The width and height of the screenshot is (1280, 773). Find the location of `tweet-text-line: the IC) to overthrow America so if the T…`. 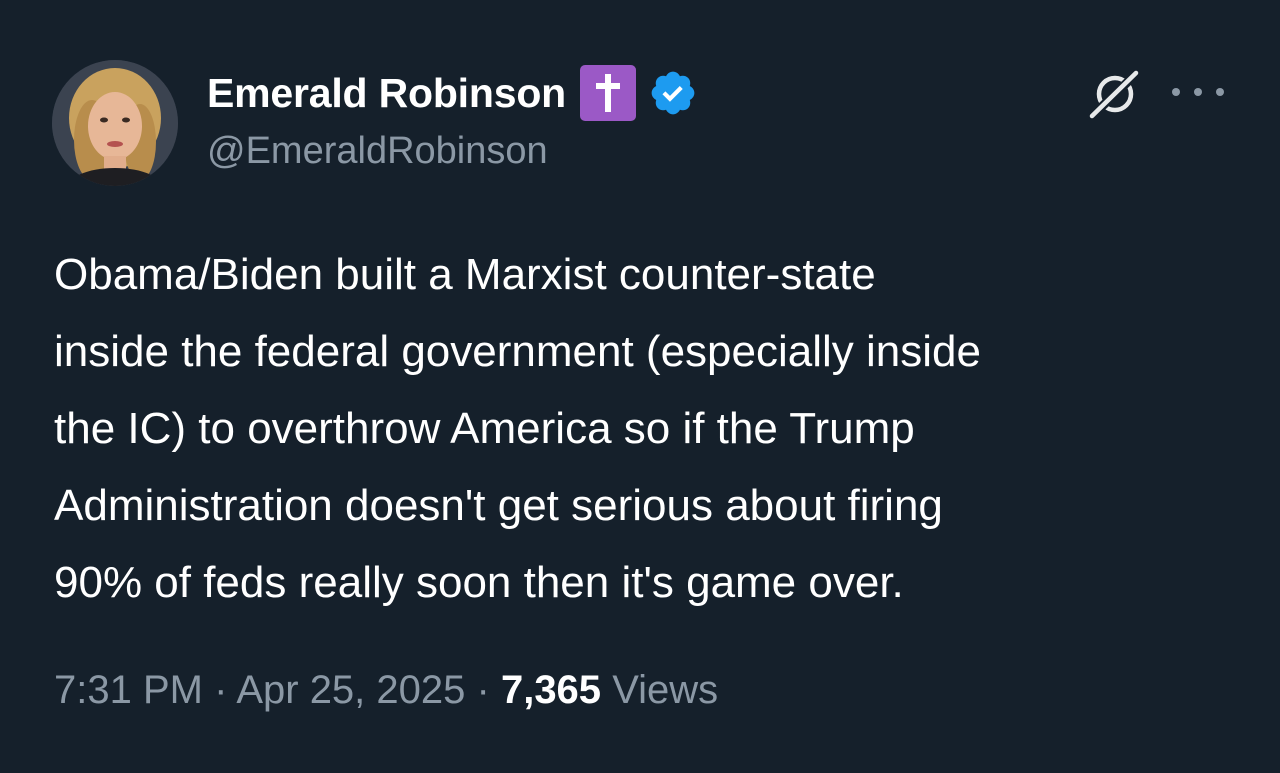

tweet-text-line: the IC) to overthrow America so if the T… is located at coordinates (484, 428).